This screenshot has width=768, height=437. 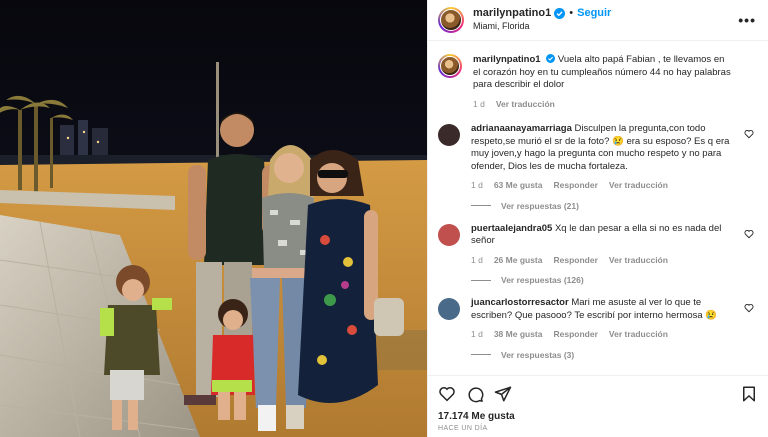 I want to click on share-icon, so click(x=503, y=394).